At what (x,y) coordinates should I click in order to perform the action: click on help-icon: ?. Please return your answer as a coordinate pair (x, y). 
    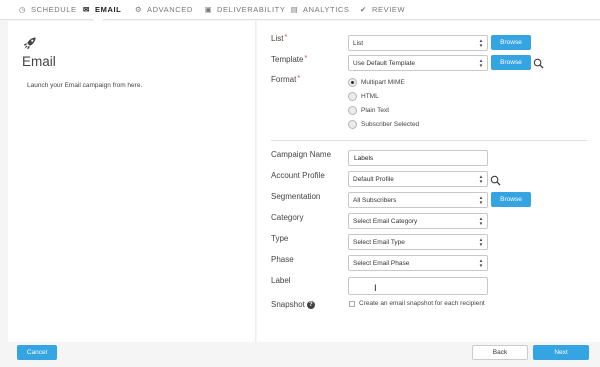
    Looking at the image, I should click on (310, 304).